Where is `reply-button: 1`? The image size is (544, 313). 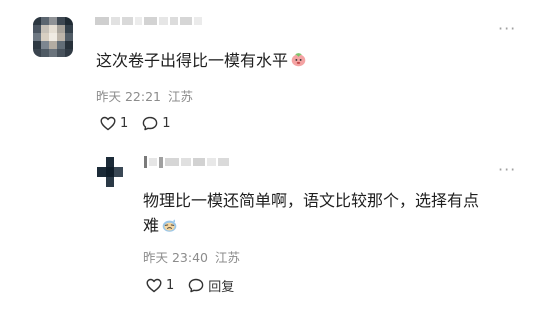 reply-button: 1 is located at coordinates (156, 123).